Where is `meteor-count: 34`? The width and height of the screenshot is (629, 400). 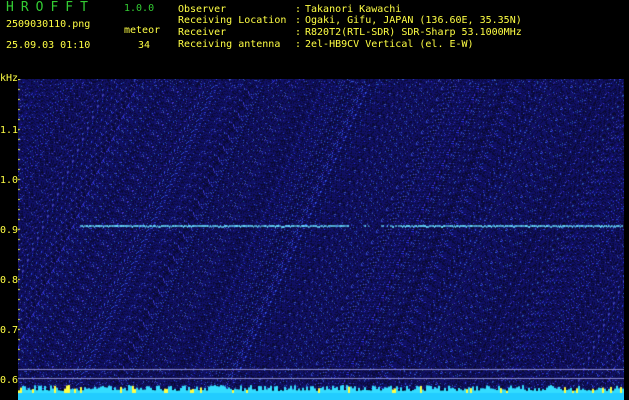 meteor-count: 34 is located at coordinates (144, 45).